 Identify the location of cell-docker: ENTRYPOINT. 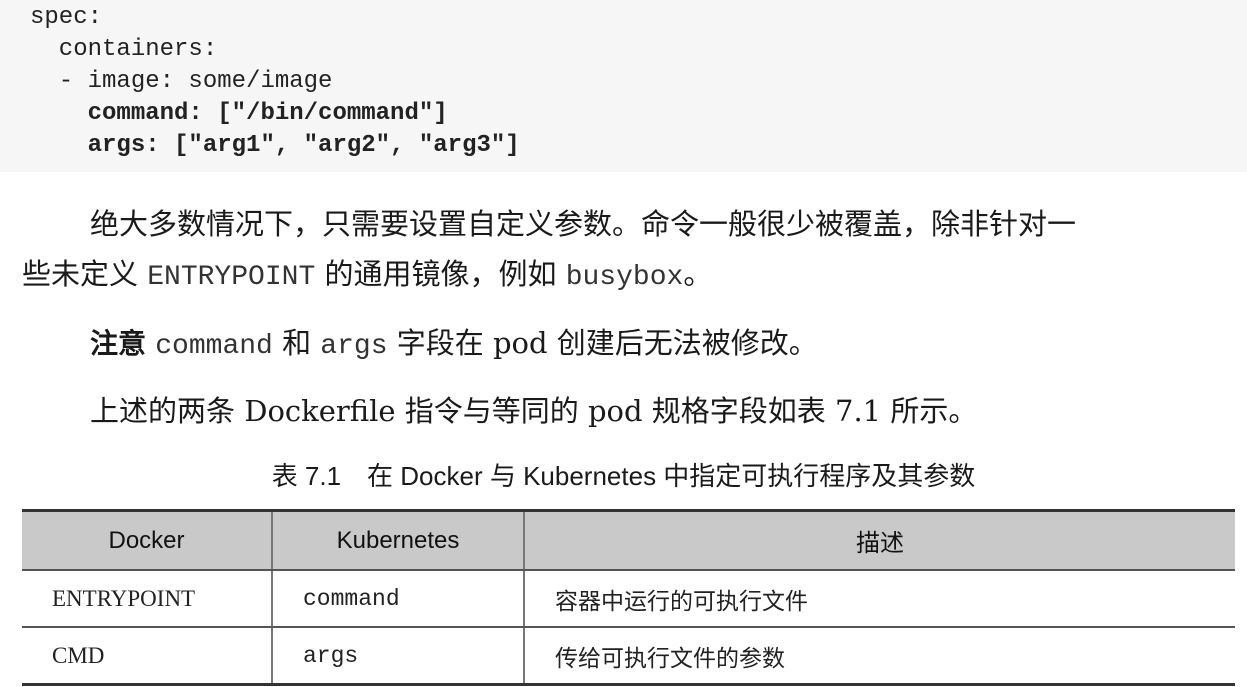
(147, 599).